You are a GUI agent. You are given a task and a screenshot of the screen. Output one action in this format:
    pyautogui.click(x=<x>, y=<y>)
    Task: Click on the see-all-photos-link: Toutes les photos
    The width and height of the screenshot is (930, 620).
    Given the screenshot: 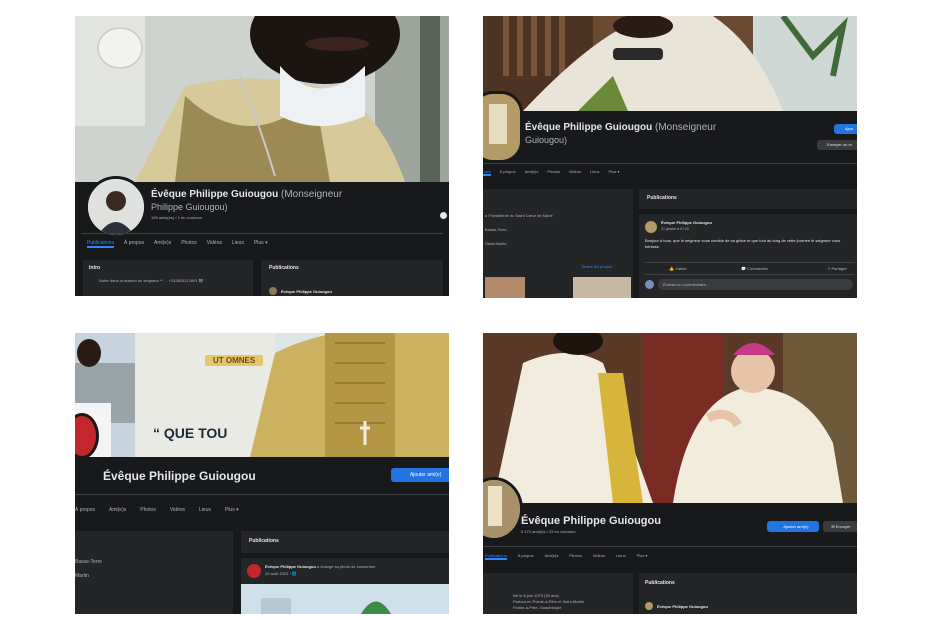 What is the action you would take?
    pyautogui.click(x=596, y=266)
    